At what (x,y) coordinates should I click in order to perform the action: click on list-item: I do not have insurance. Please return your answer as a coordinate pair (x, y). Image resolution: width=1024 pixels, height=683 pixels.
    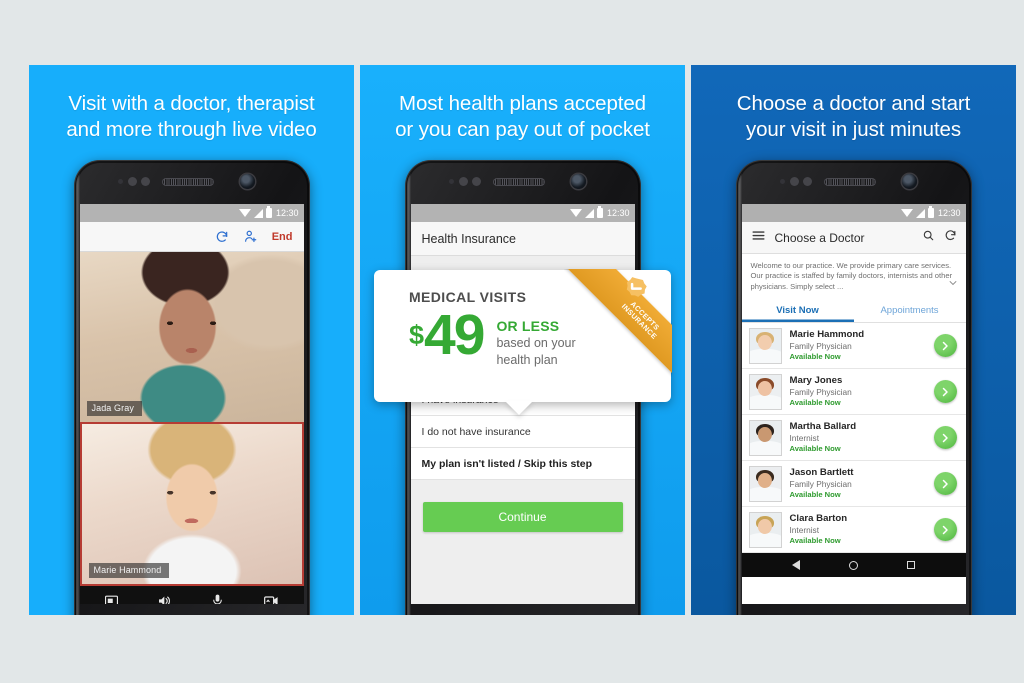
    Looking at the image, I should click on (522, 432).